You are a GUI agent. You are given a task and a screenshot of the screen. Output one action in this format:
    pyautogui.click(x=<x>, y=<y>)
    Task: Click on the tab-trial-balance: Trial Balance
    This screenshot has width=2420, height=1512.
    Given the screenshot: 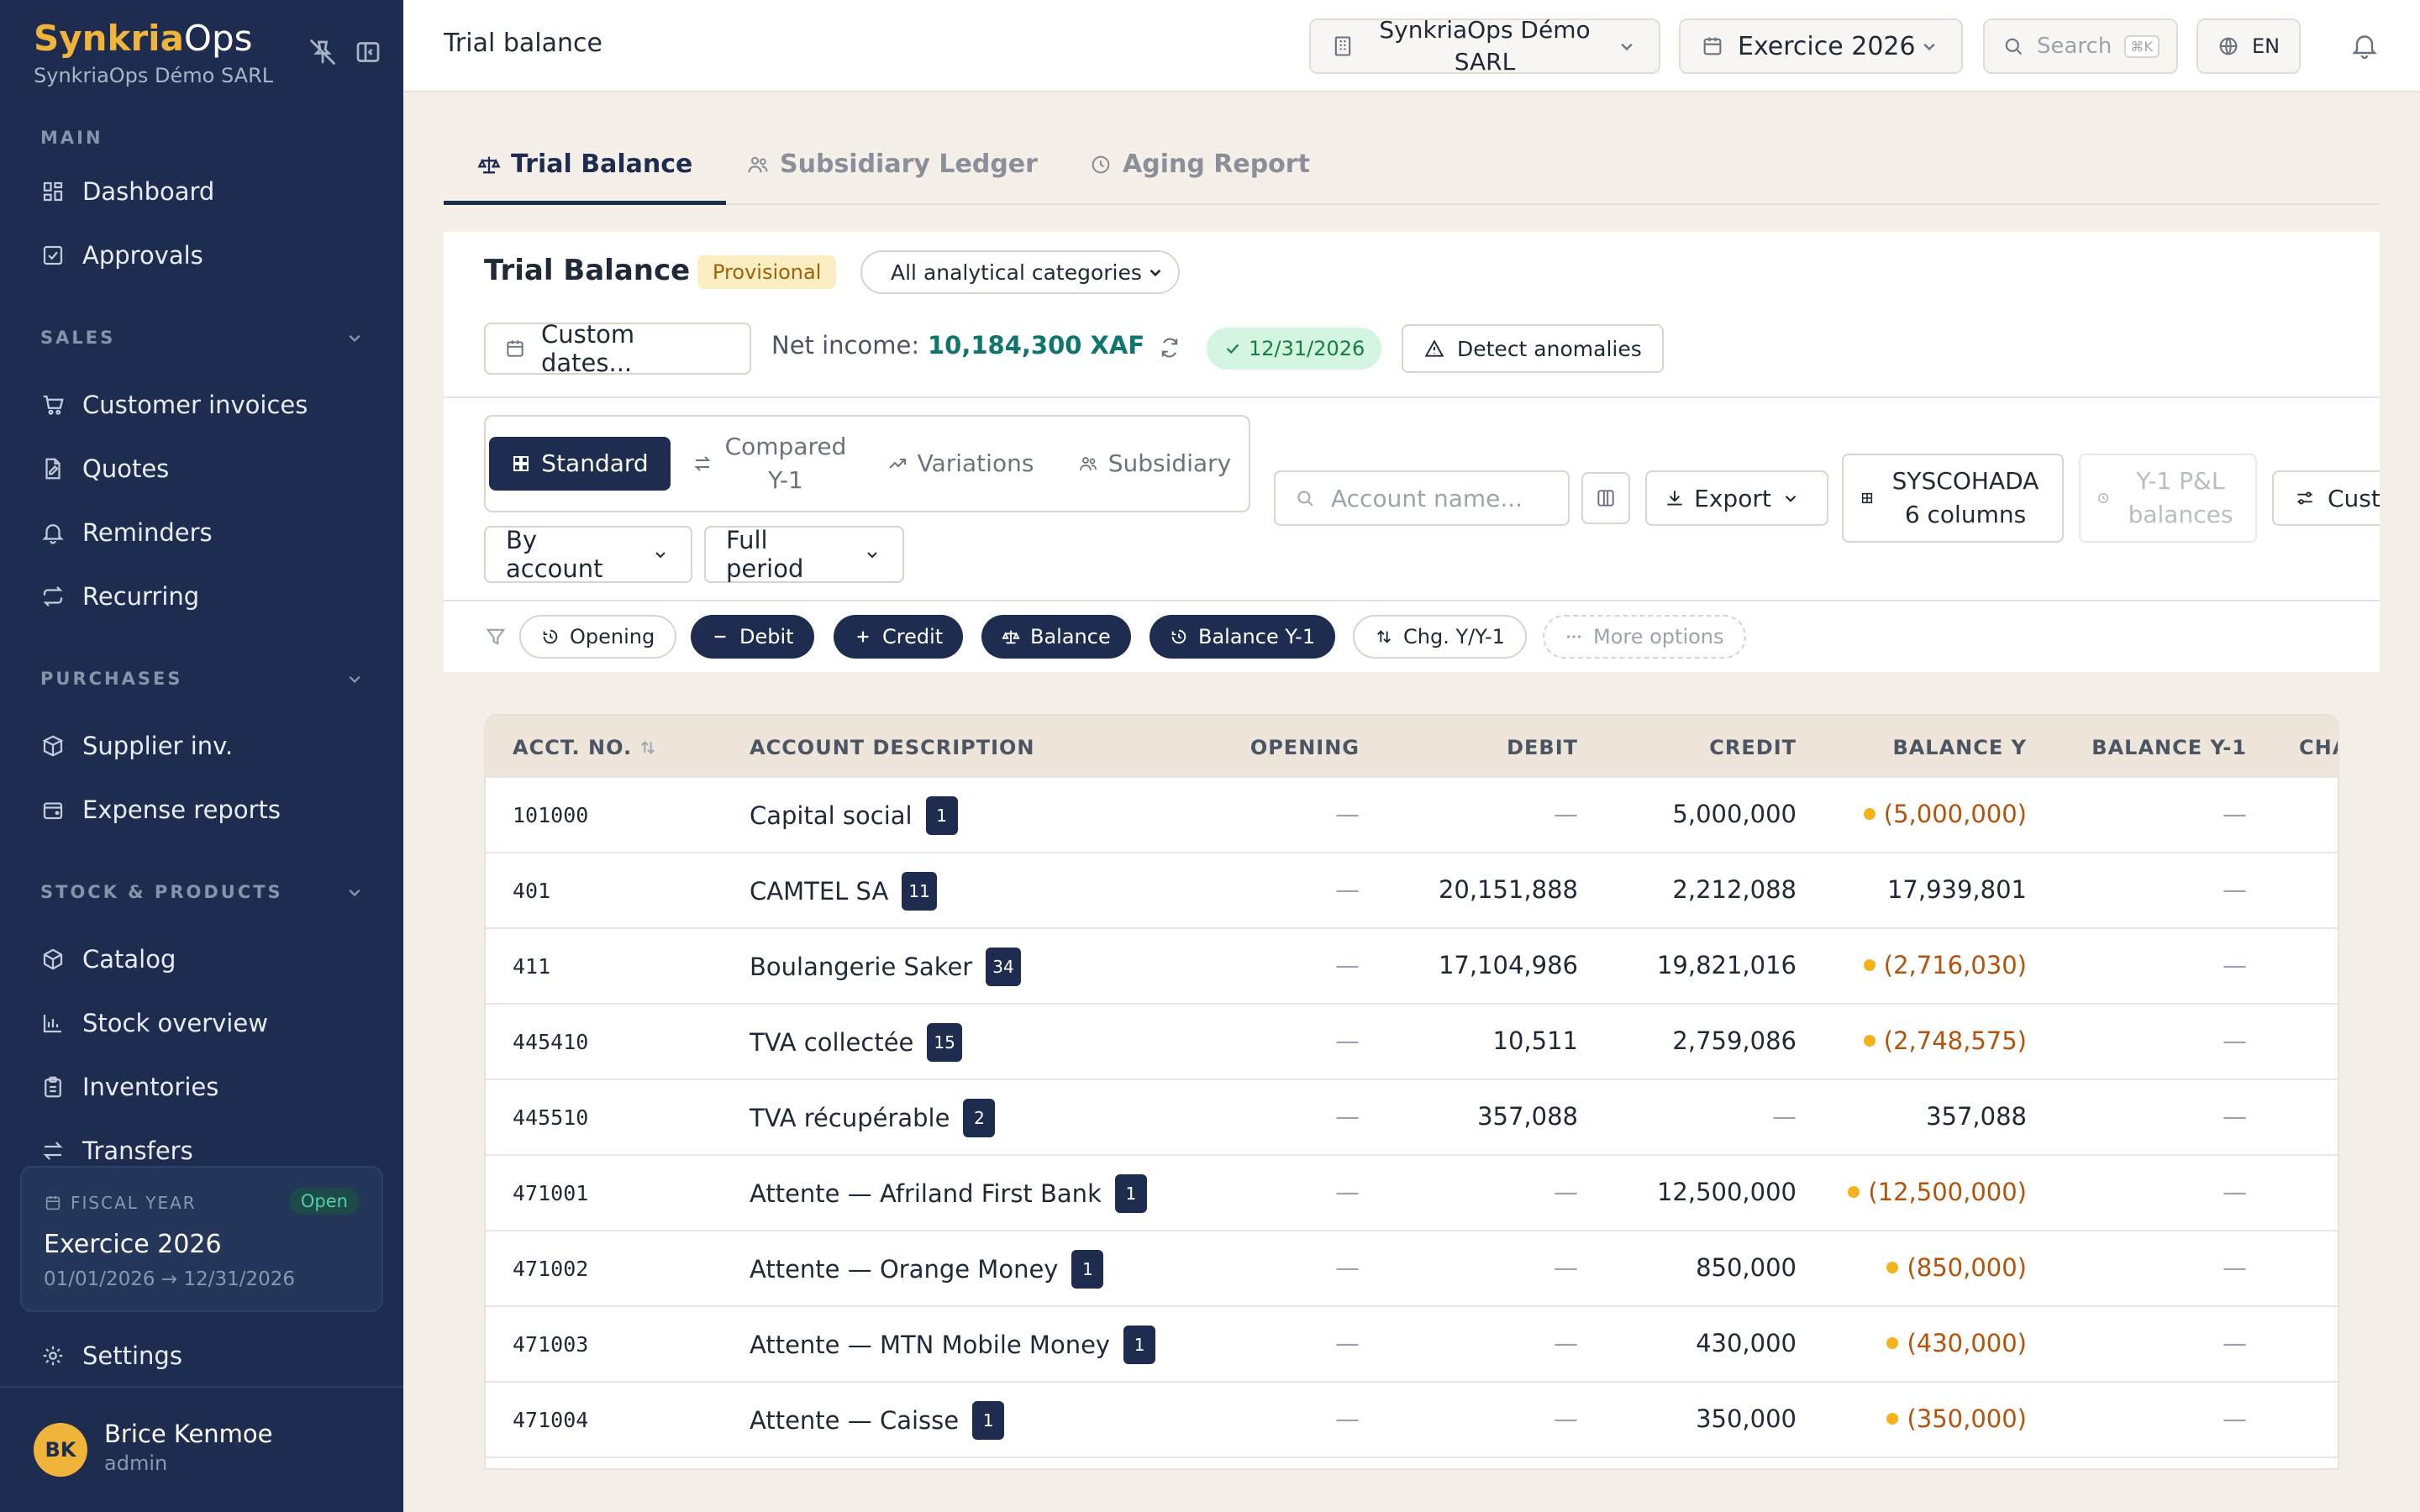 What is the action you would take?
    pyautogui.click(x=585, y=177)
    